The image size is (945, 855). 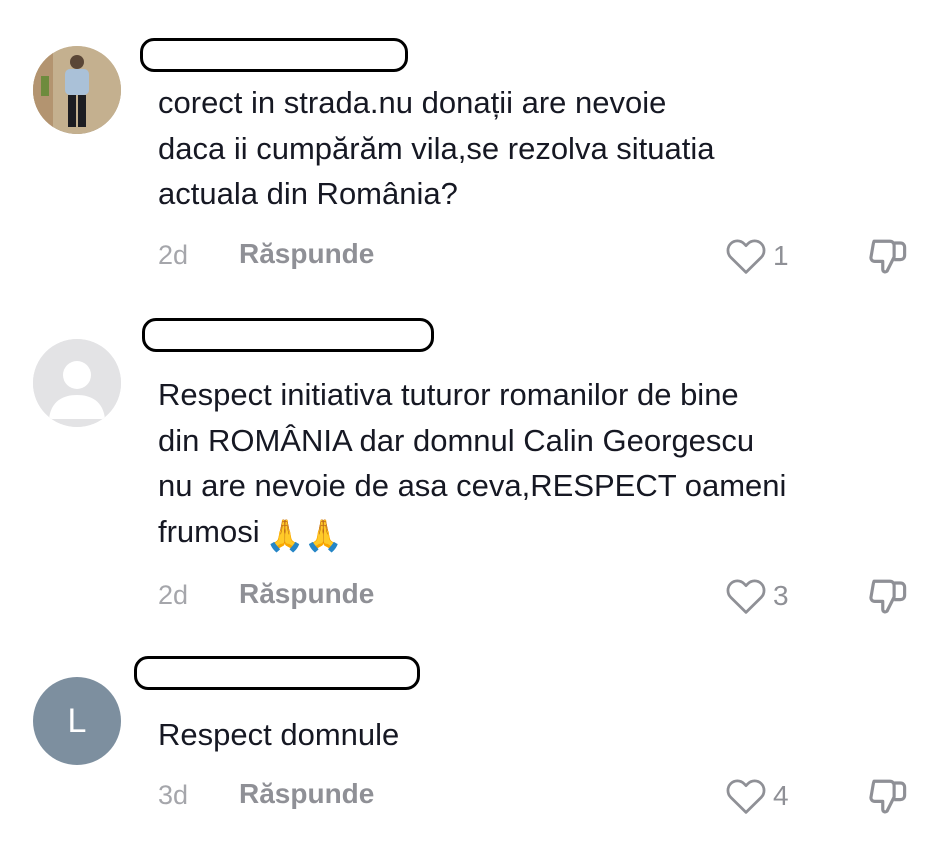 I want to click on comment-meta: 2d Răspunde 3, so click(x=472, y=596).